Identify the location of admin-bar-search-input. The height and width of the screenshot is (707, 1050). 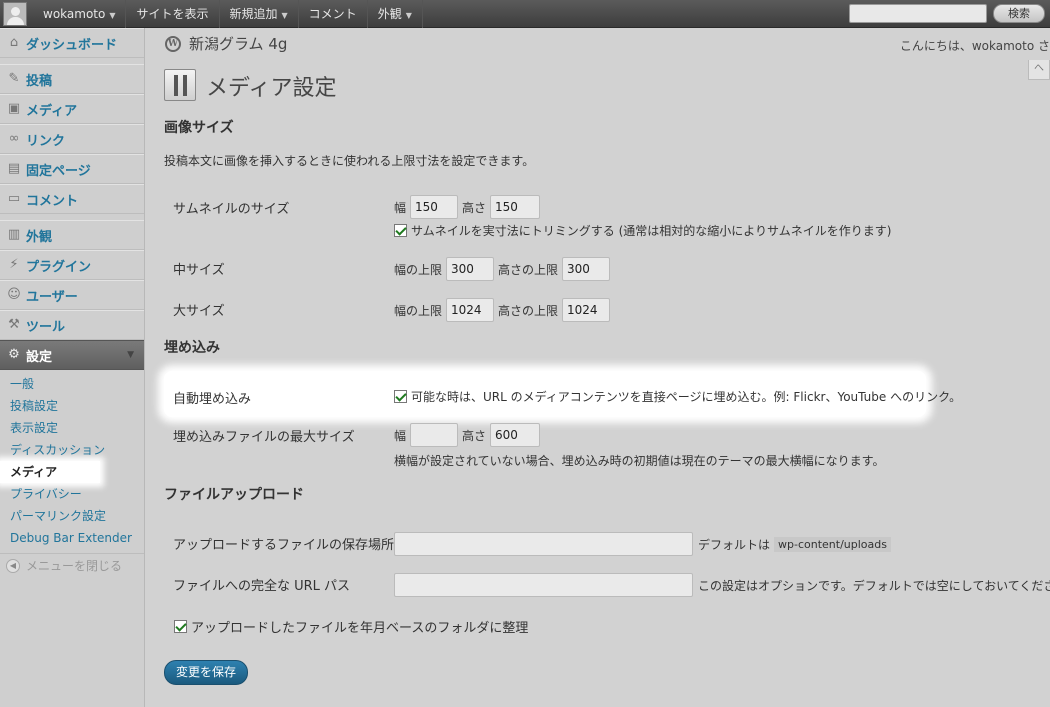
(918, 13).